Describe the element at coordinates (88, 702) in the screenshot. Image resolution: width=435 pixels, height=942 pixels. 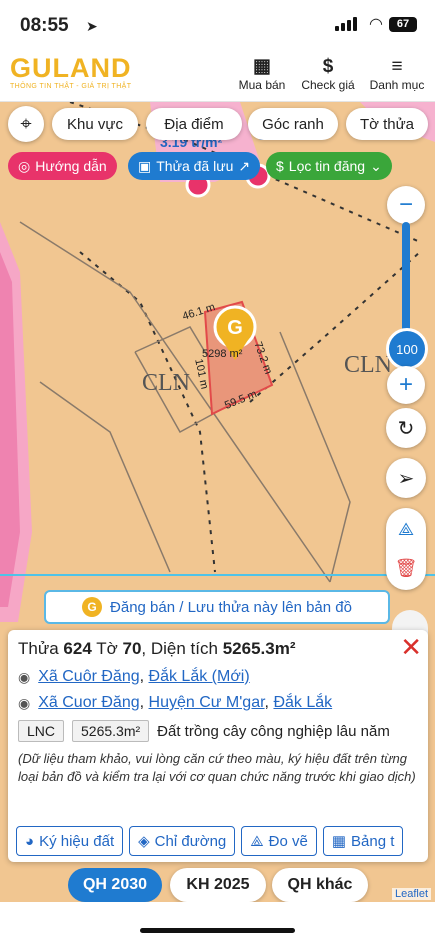
I see `commune-link: Xã Cuor Đăng` at that location.